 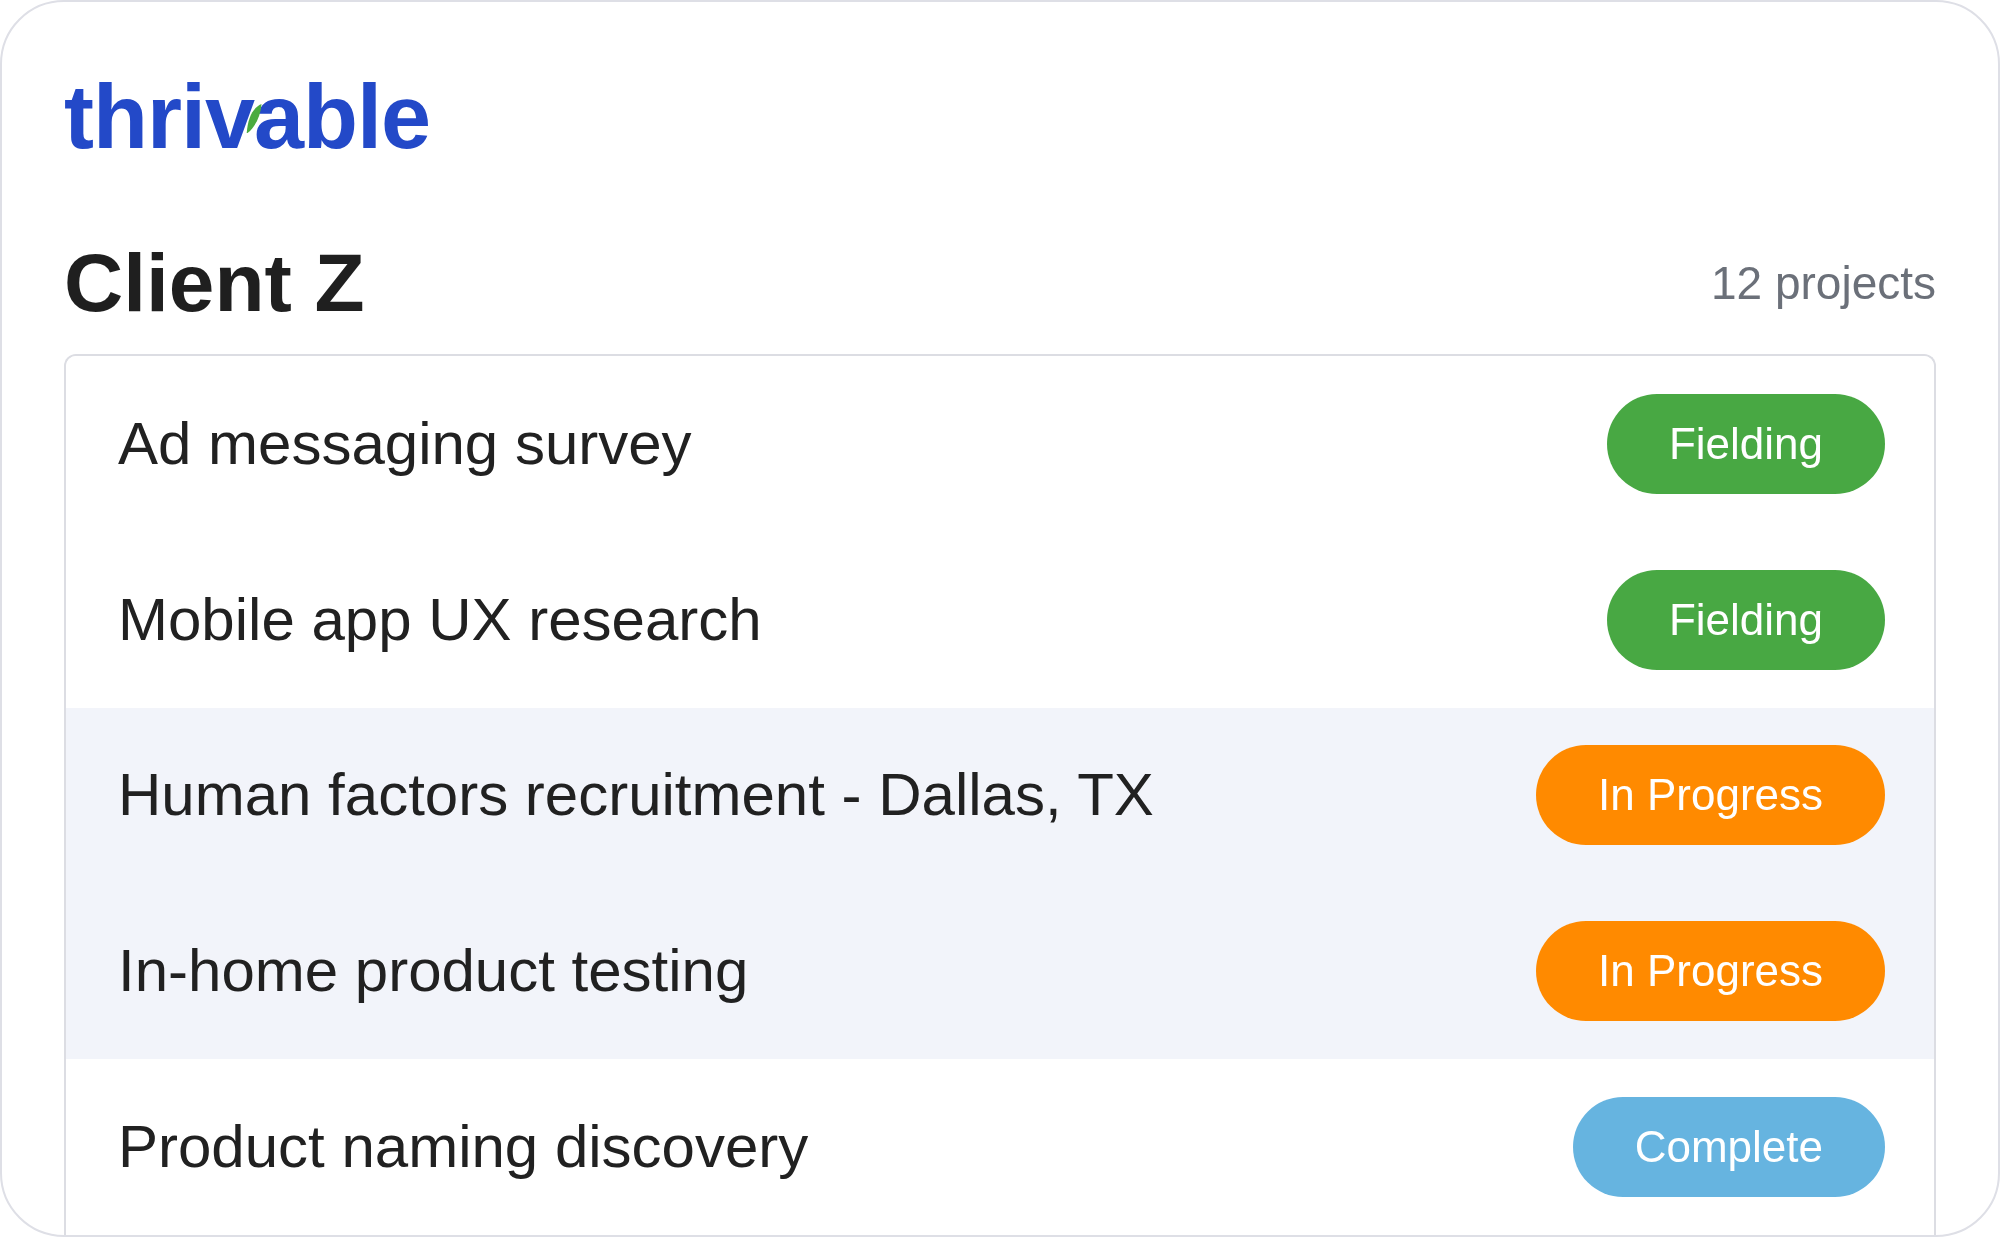 What do you see at coordinates (247, 117) in the screenshot?
I see `brand-logo: thrivable` at bounding box center [247, 117].